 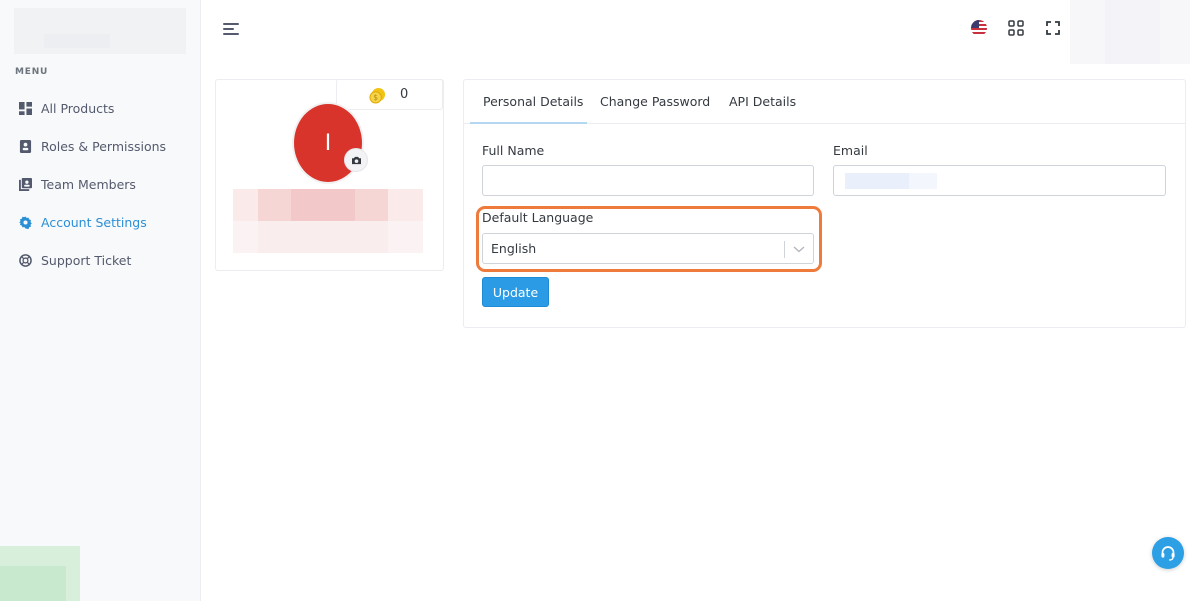 I want to click on sidebar-item-account-settings: Account Settings, so click(x=83, y=222).